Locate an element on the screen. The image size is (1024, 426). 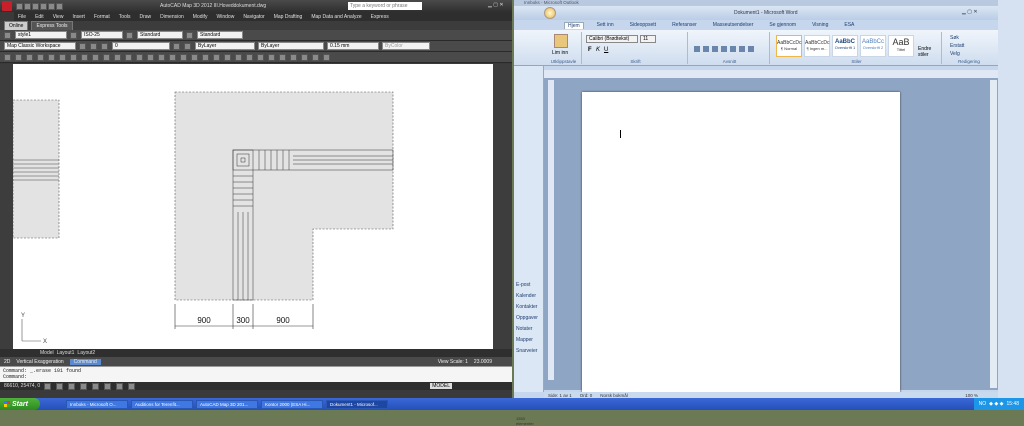
tab-se-gjennom: Se gjennom is located at coordinates (782, 25).